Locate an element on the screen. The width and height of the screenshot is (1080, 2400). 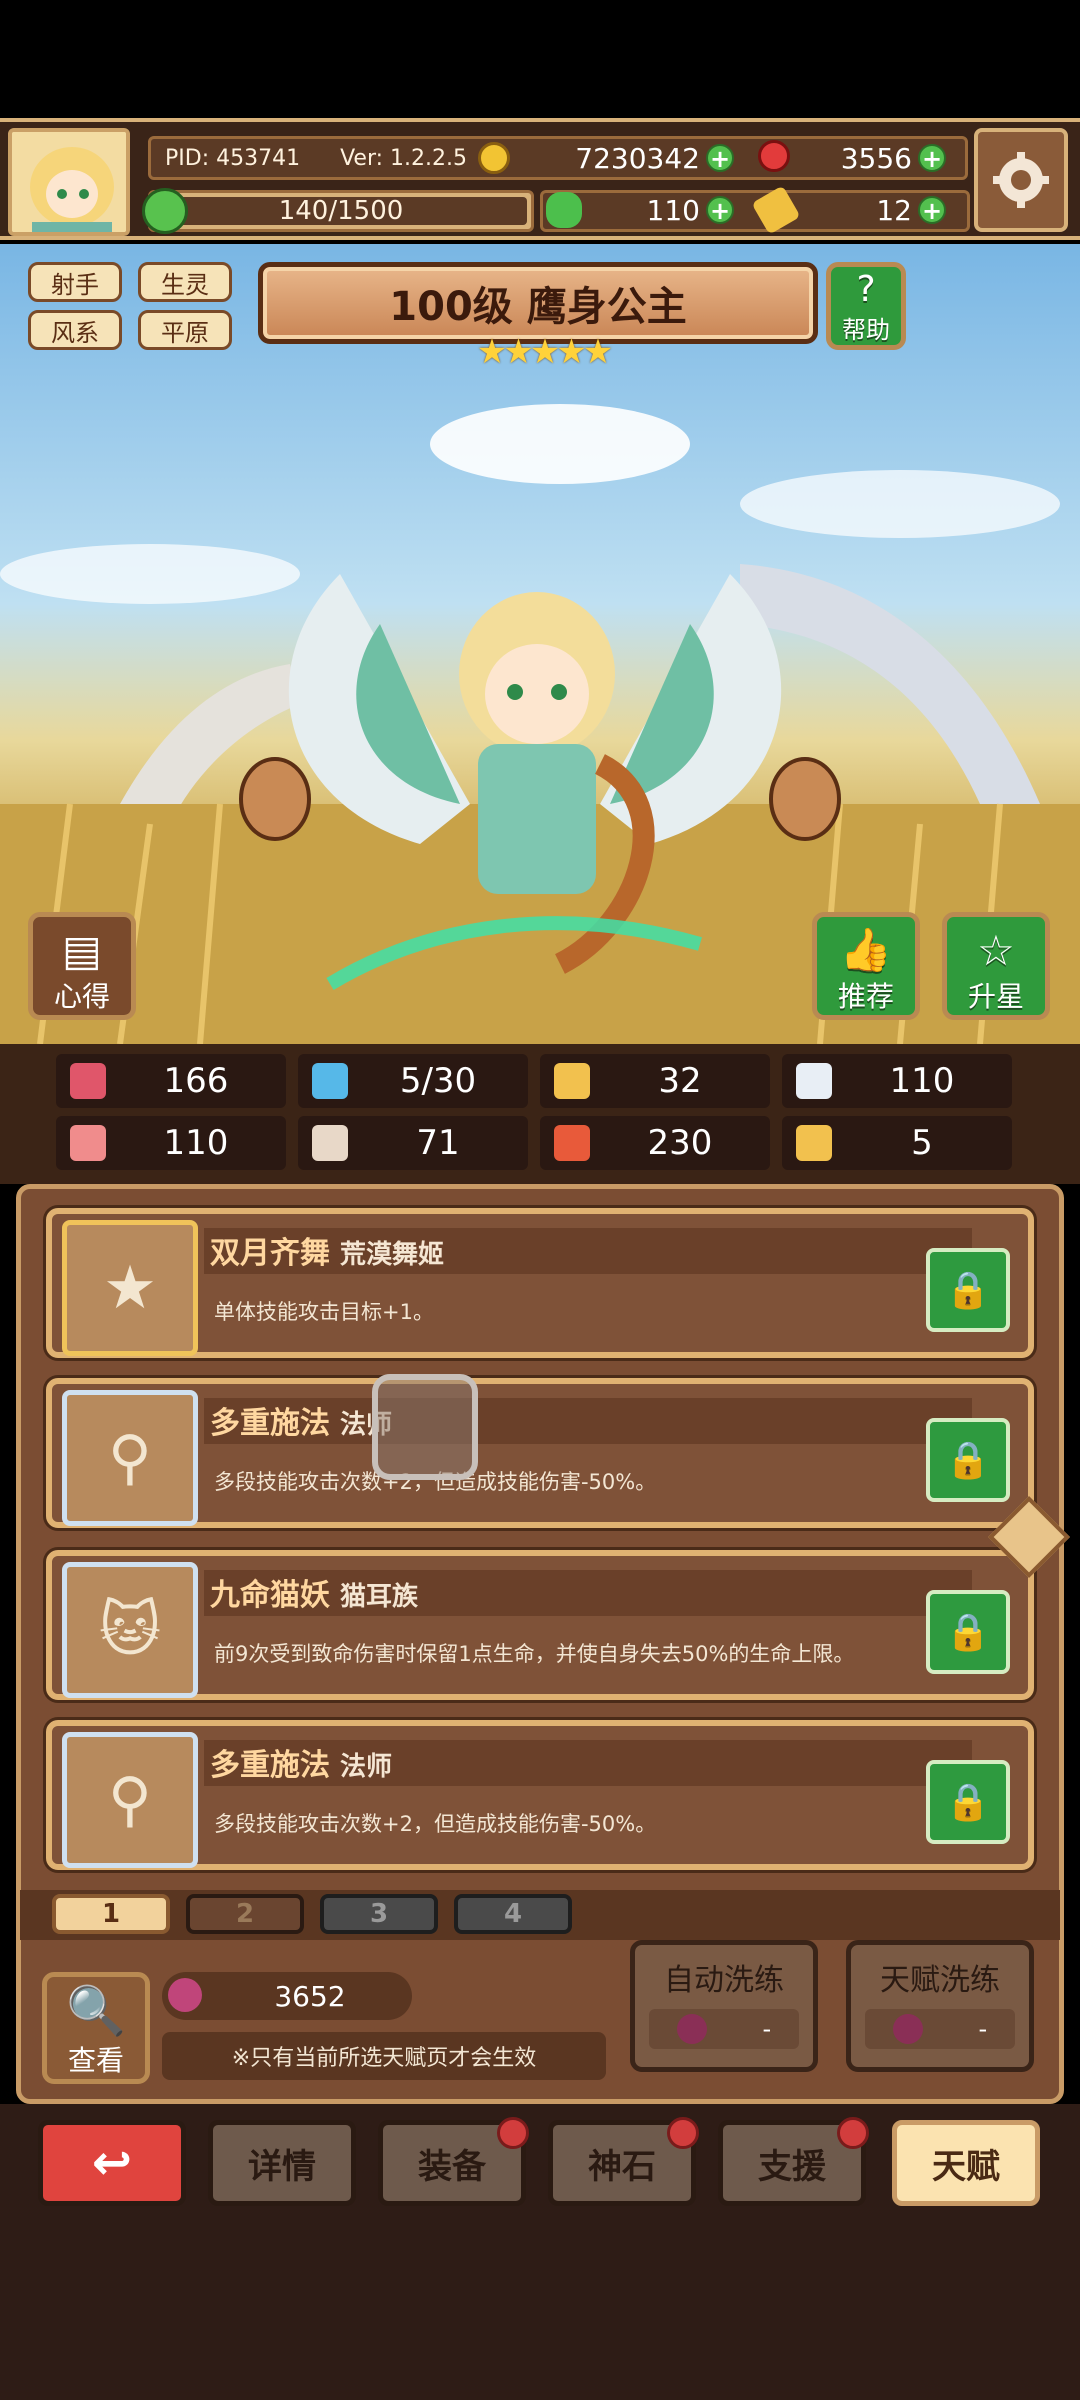
pid-text: PID: 453741 is located at coordinates (233, 158).